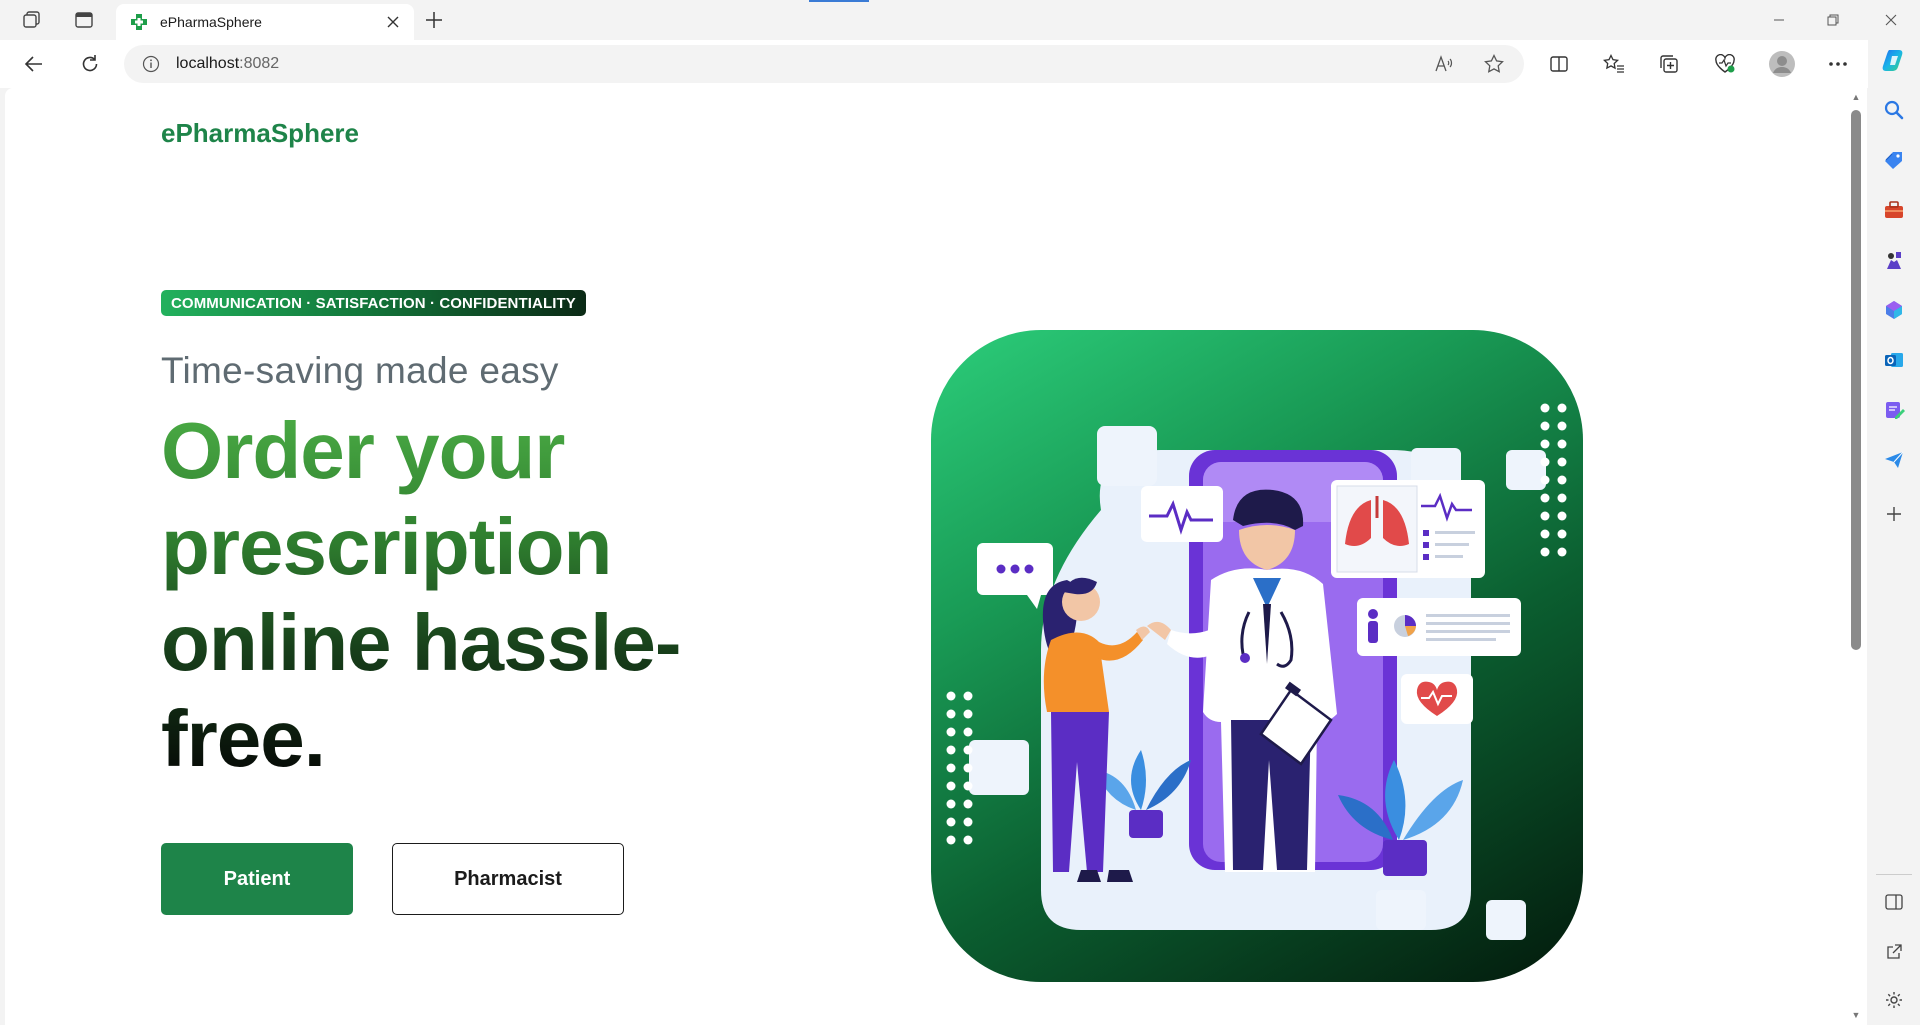 The height and width of the screenshot is (1025, 1920). Describe the element at coordinates (1891, 20) in the screenshot. I see `close-window-button` at that location.